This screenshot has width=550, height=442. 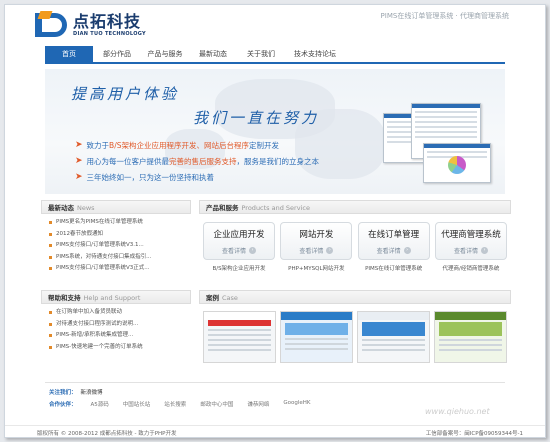 What do you see at coordinates (256, 118) in the screenshot?
I see `banner-slogan-2: 我们一直在努力` at bounding box center [256, 118].